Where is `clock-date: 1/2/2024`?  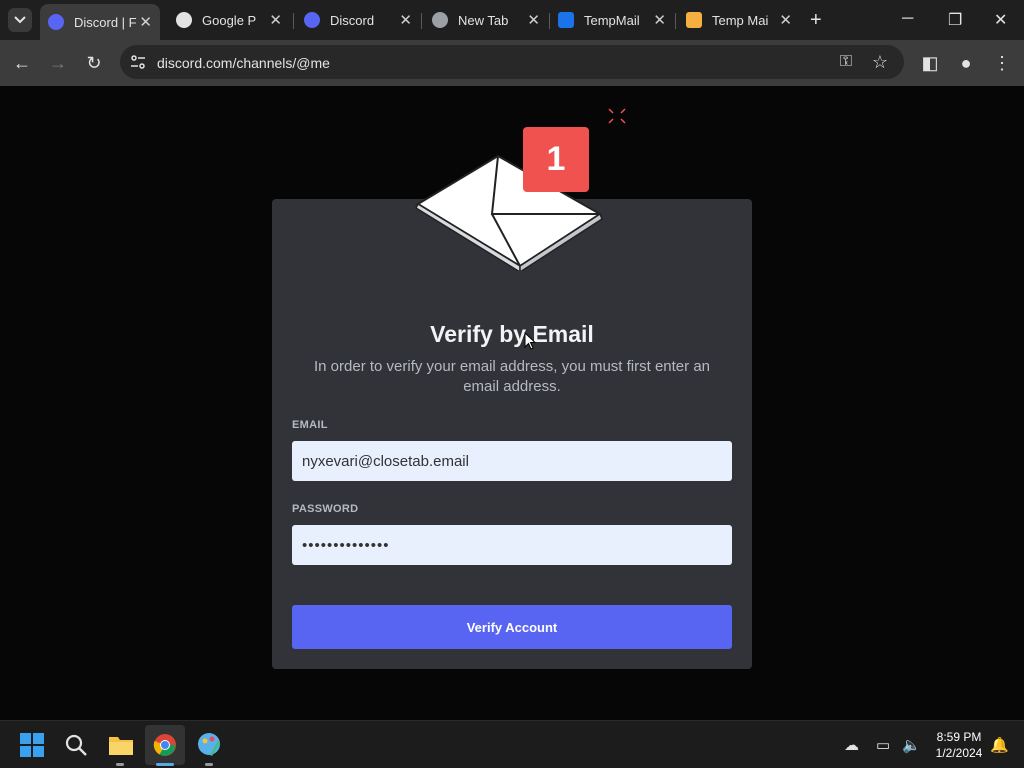
clock-date: 1/2/2024 is located at coordinates (959, 753).